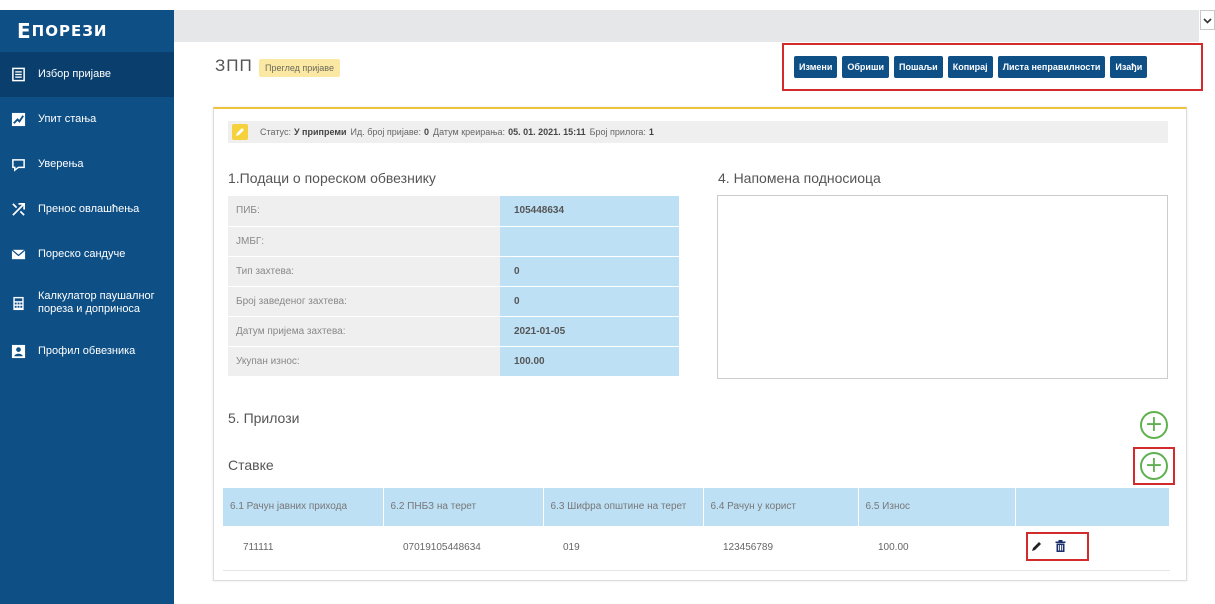  I want to click on sidebar-item-label: Пренос овлашћења, so click(89, 209).